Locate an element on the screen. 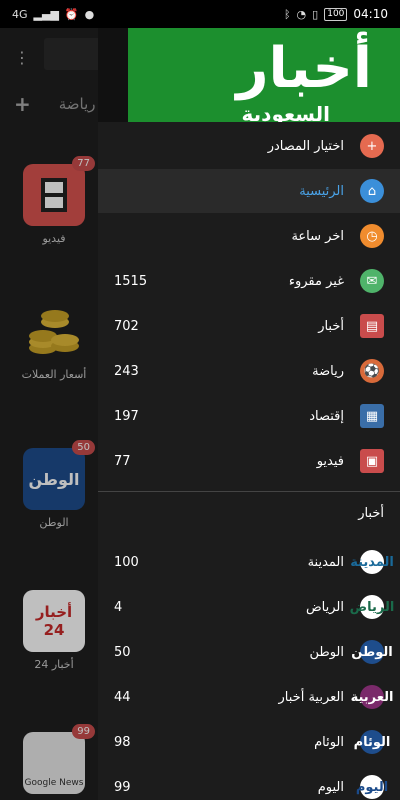 The width and height of the screenshot is (400, 800). menu-label: فيديو is located at coordinates (330, 461).